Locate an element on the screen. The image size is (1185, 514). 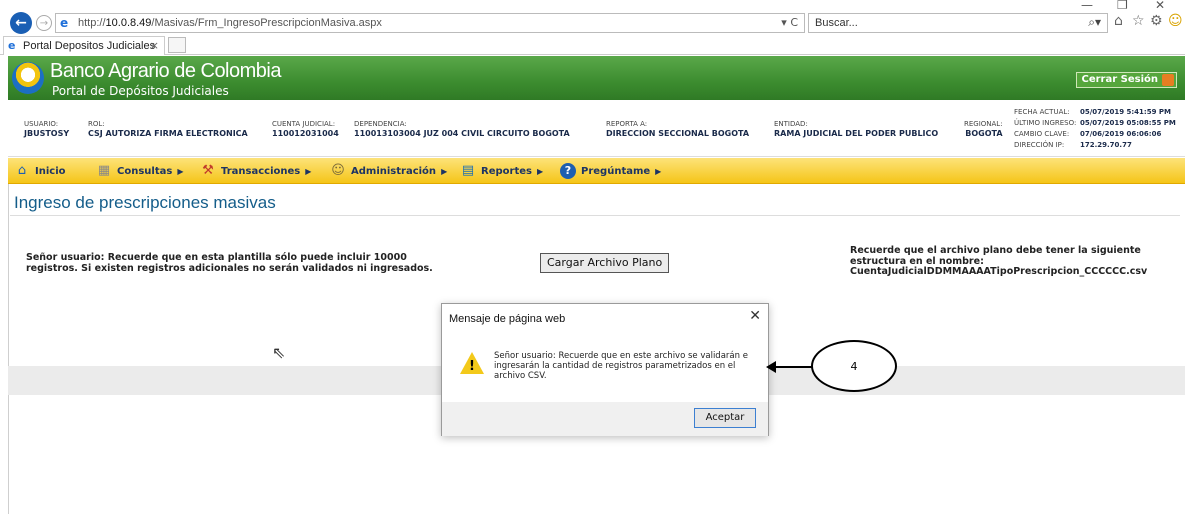
feedback-smiley-icon: ☺ is located at coordinates (1175, 21).